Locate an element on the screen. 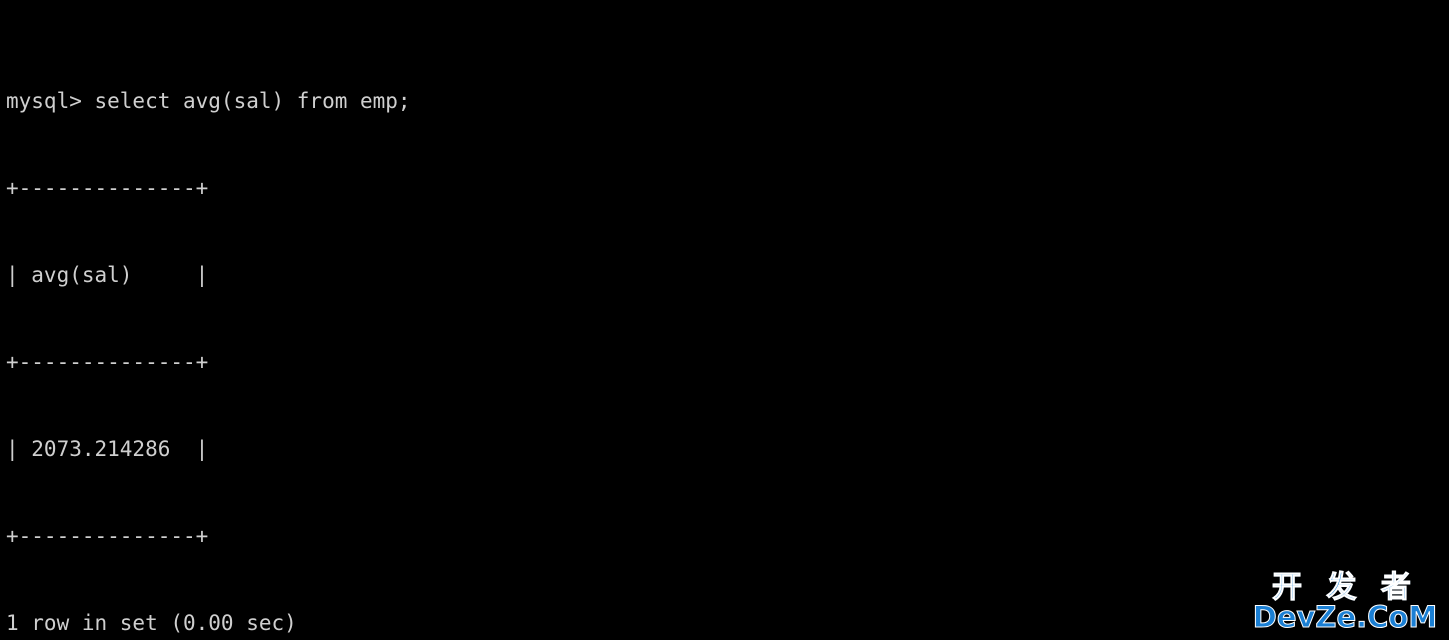 The width and height of the screenshot is (1449, 640). terminal-line-table1-header: | avg(sal) | is located at coordinates (107, 275).